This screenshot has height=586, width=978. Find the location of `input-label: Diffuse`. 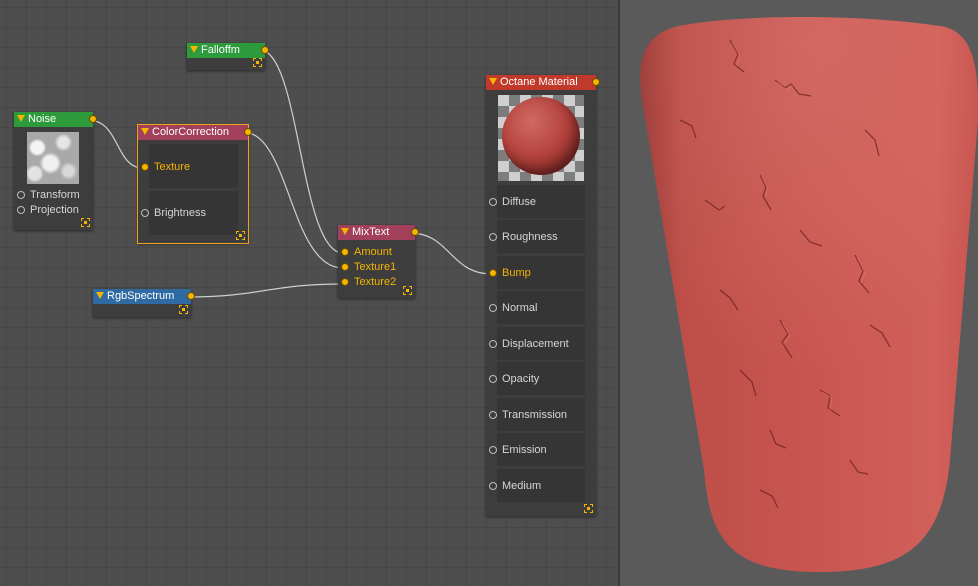

input-label: Diffuse is located at coordinates (519, 202).